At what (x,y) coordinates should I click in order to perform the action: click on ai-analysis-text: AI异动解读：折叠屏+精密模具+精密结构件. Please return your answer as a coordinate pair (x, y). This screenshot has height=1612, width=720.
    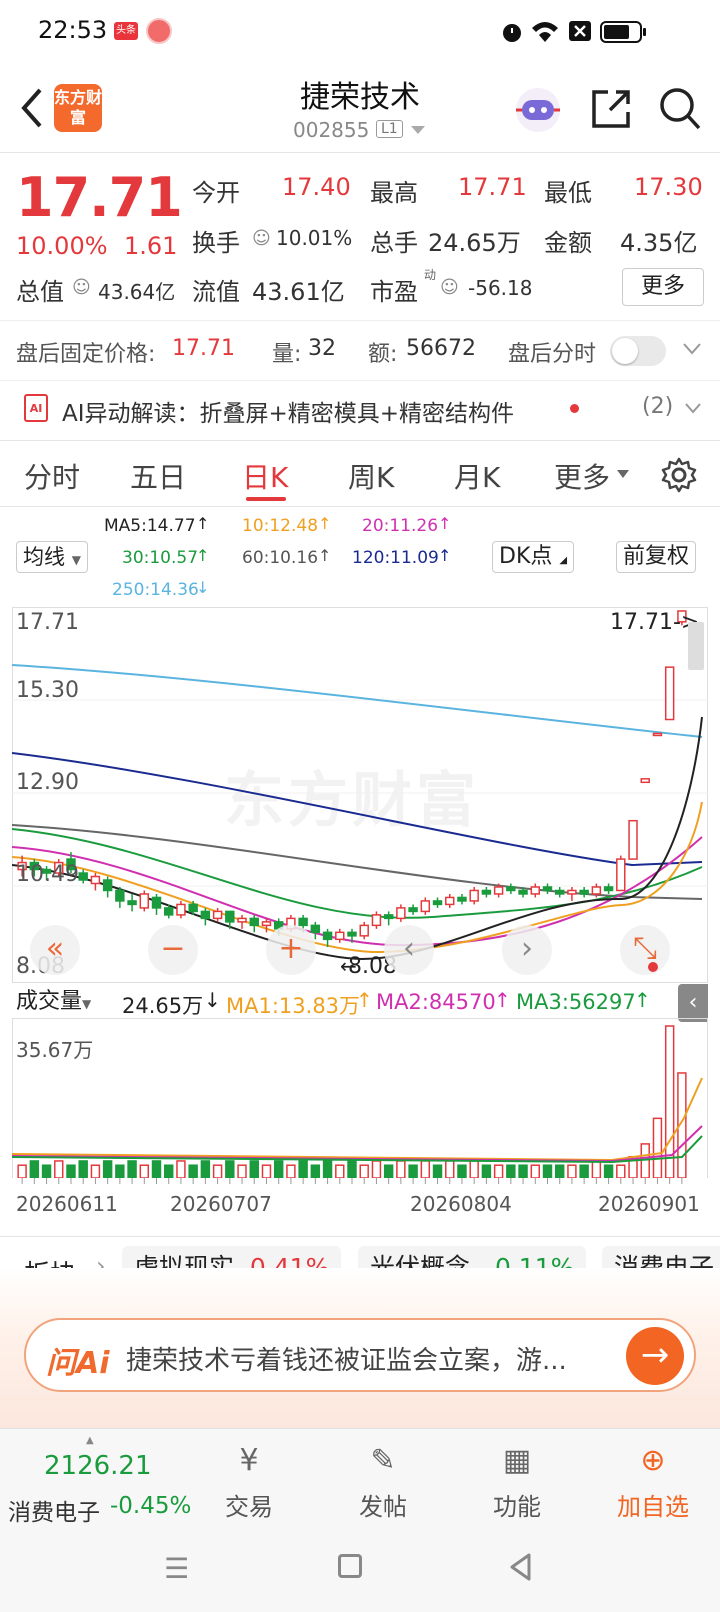
    Looking at the image, I should click on (288, 411).